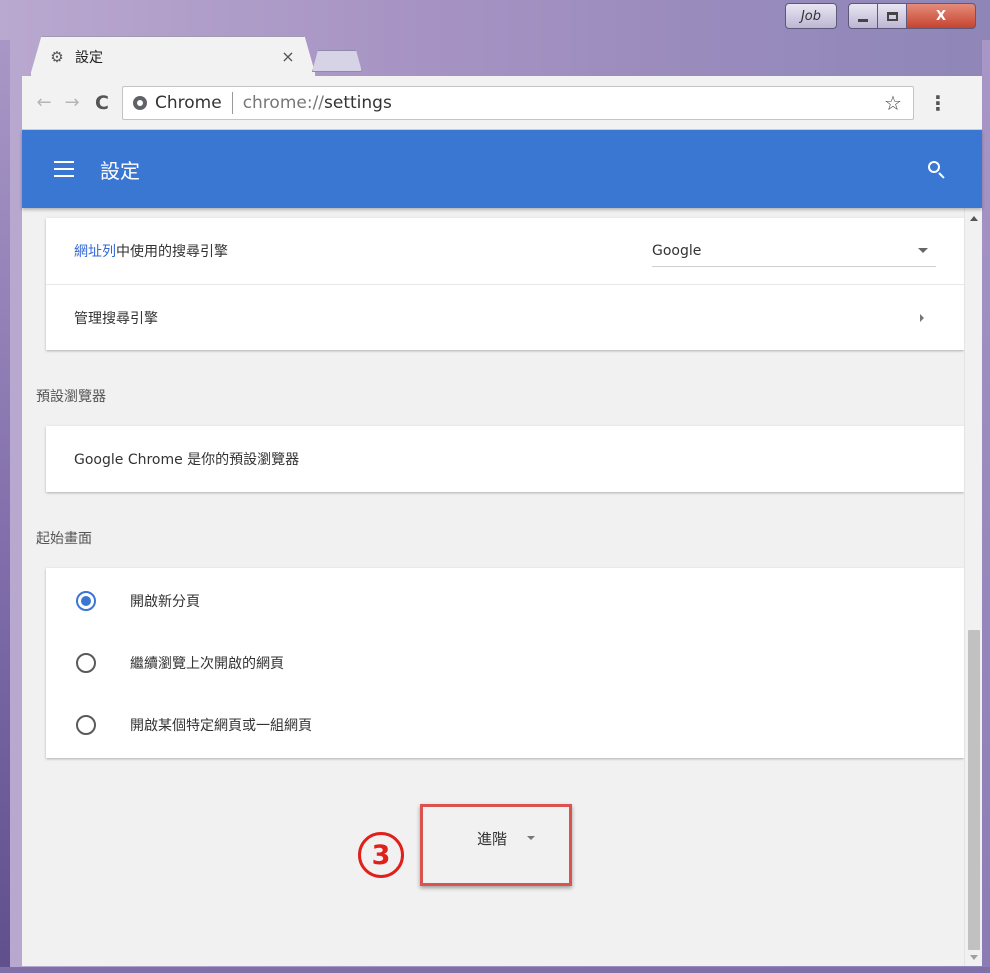 This screenshot has height=973, width=990. What do you see at coordinates (102, 103) in the screenshot?
I see `reload-icon: C` at bounding box center [102, 103].